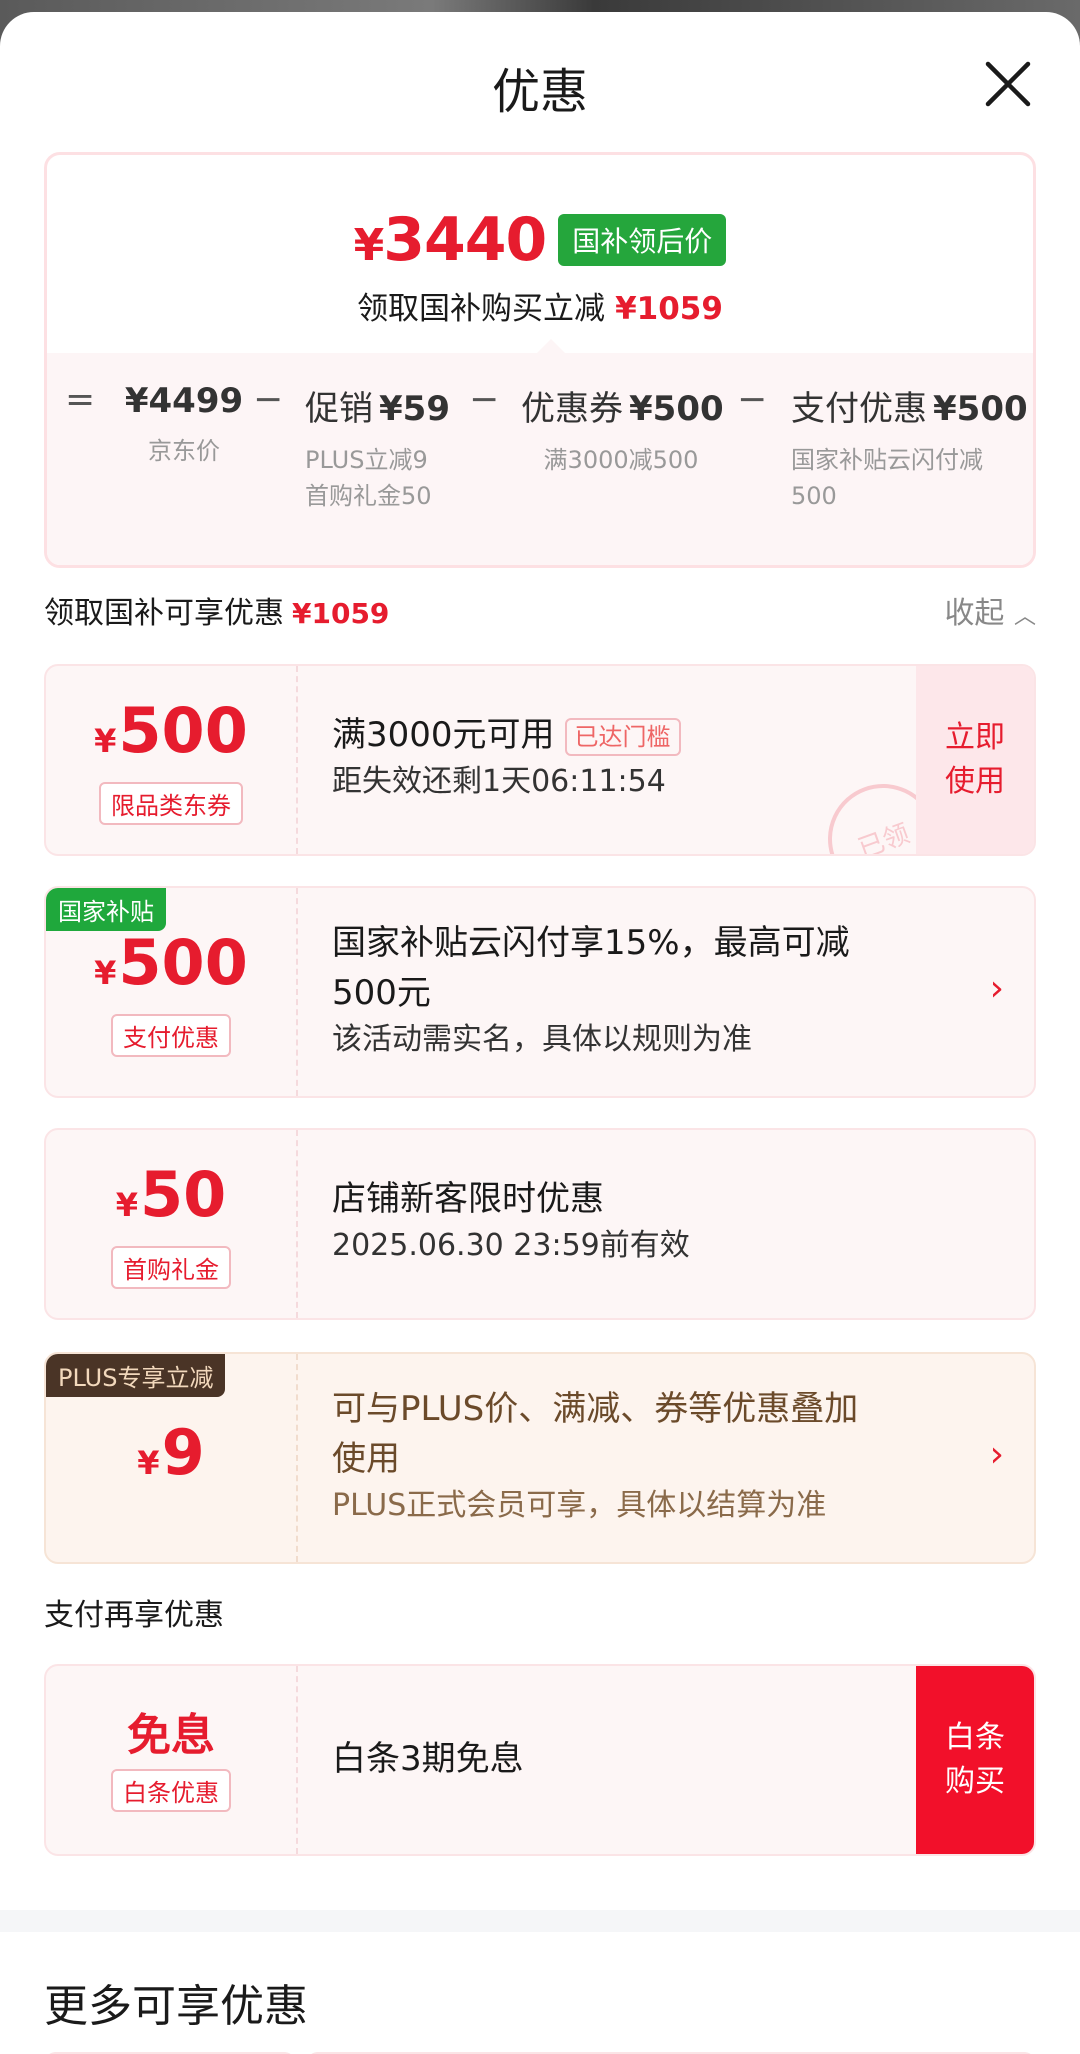 The height and width of the screenshot is (2054, 1080). I want to click on breakdown-item-promo: 促销 ¥59 PLUS立减9 首购礼金50, so click(377, 449).